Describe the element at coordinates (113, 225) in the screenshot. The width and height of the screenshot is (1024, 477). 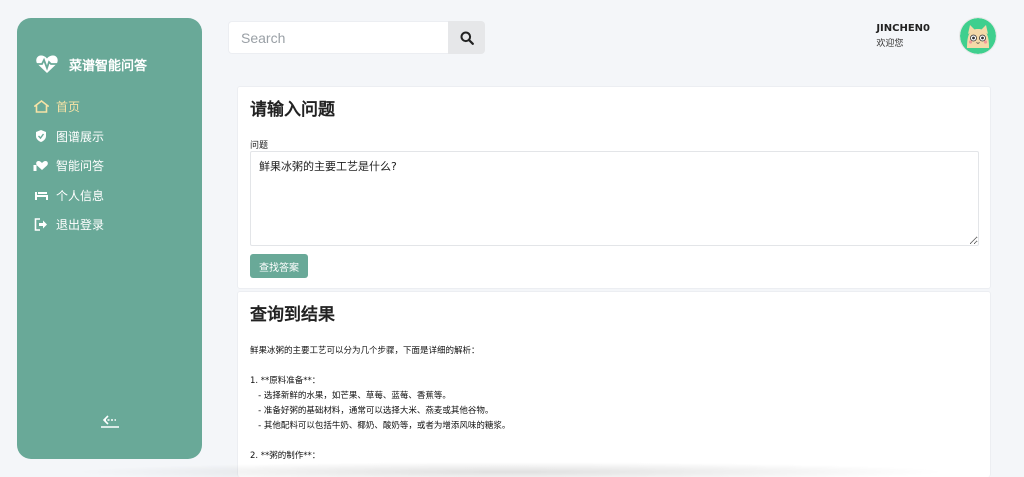
I see `sidebar-item-logout: 退出登录` at that location.